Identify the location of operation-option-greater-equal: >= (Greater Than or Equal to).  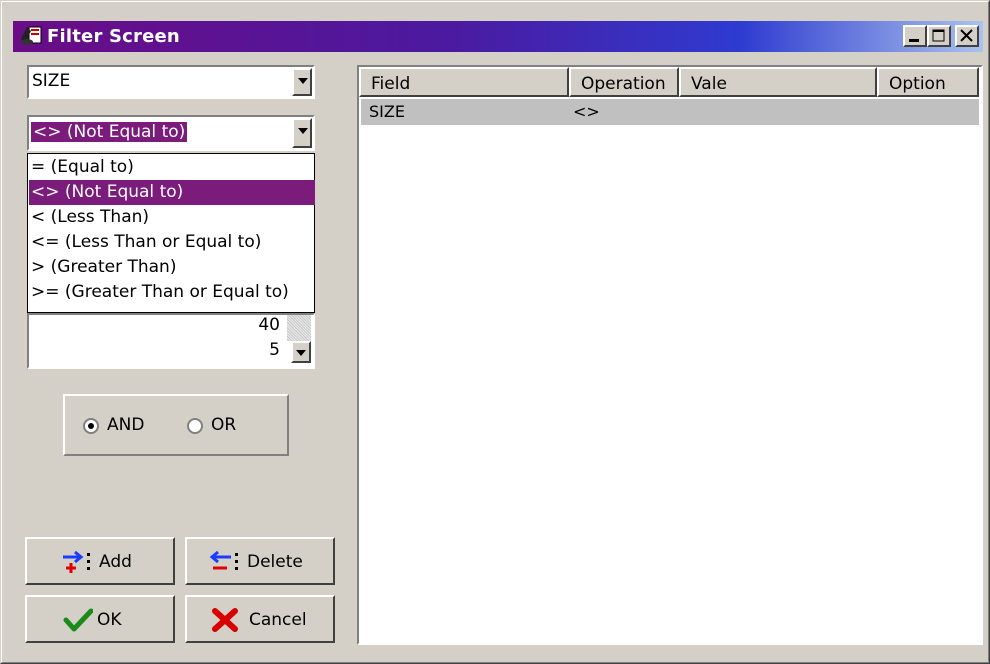
(172, 292).